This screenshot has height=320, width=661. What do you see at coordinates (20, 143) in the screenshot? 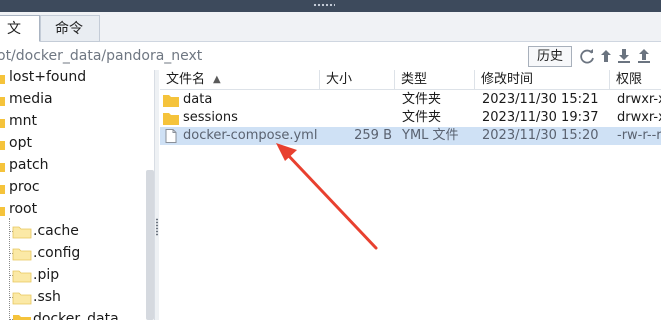
I see `tree-item-label: opt` at bounding box center [20, 143].